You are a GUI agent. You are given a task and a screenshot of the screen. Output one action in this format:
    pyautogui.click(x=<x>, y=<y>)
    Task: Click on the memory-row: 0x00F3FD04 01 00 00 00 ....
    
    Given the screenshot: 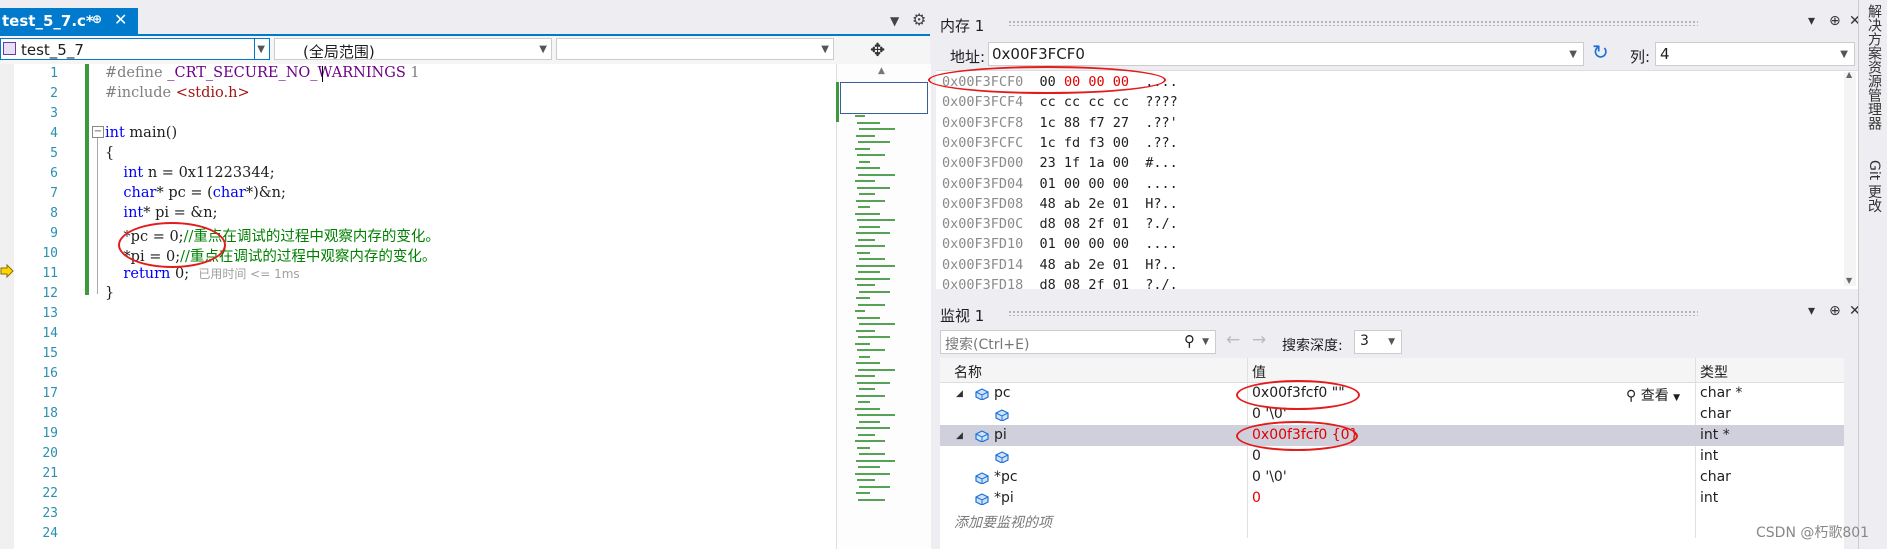 What is the action you would take?
    pyautogui.click(x=1060, y=184)
    